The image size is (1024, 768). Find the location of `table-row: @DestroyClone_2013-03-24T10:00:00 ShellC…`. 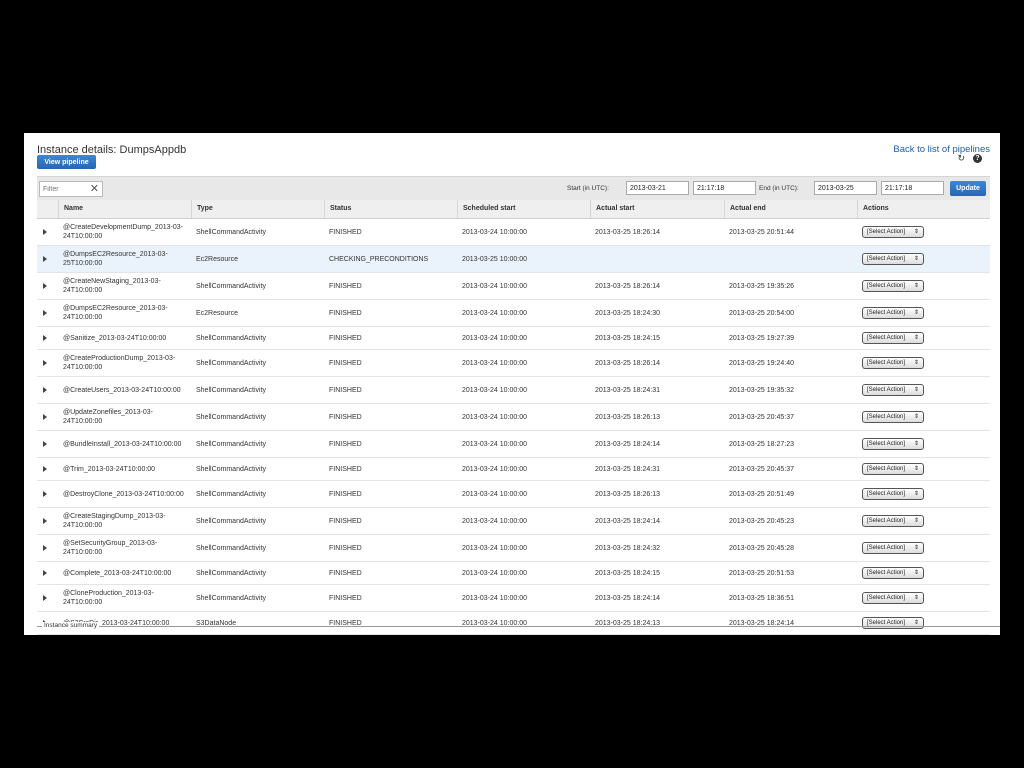

table-row: @DestroyClone_2013-03-24T10:00:00 ShellC… is located at coordinates (513, 494).